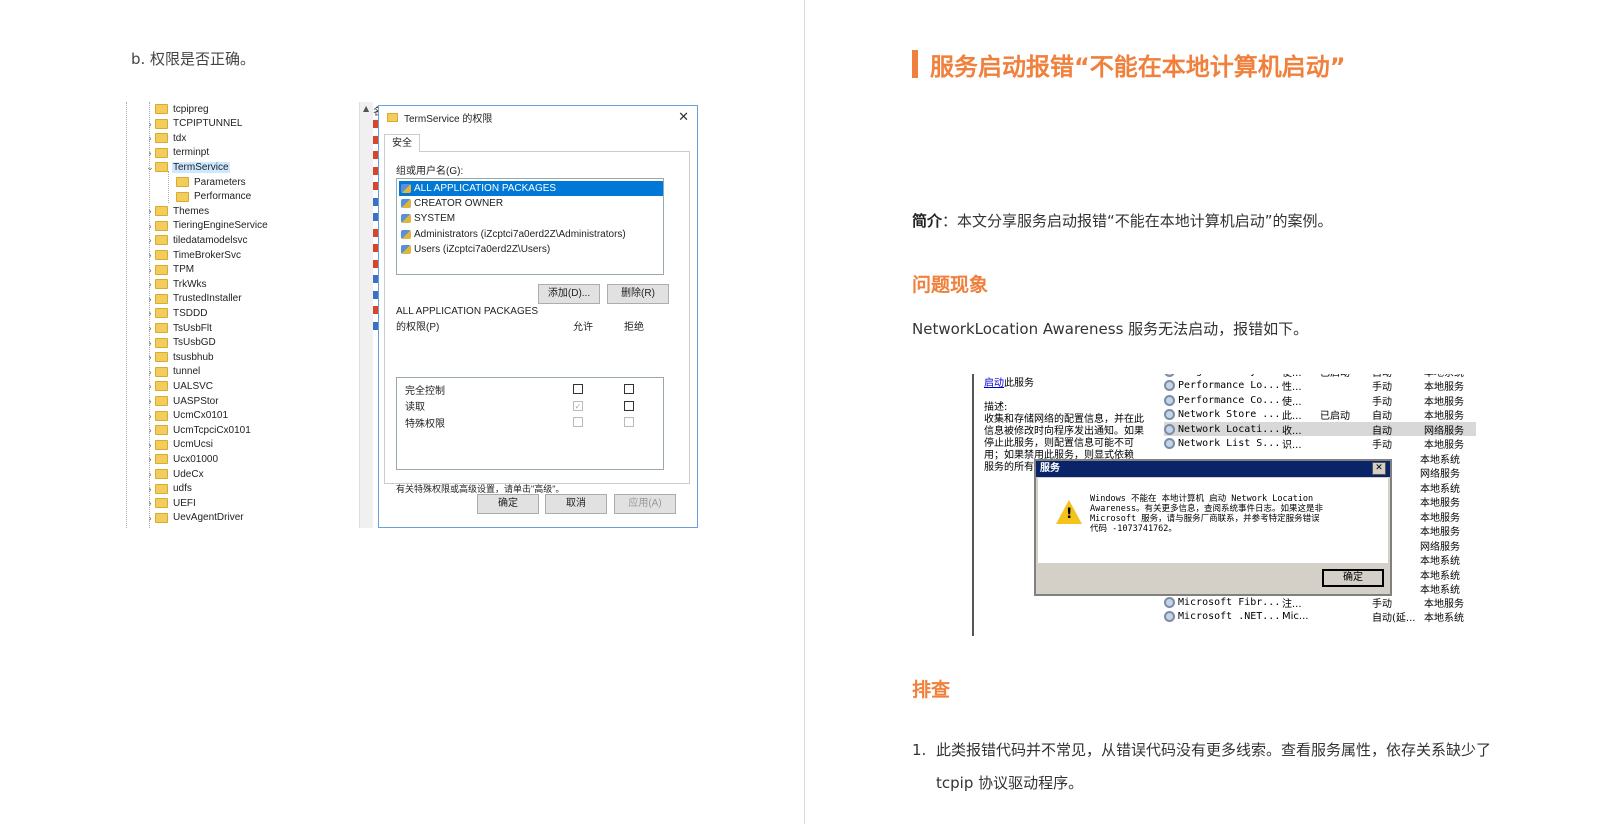 The height and width of the screenshot is (824, 1610). Describe the element at coordinates (187, 416) in the screenshot. I see `tree-item: › UcmCx0101` at that location.